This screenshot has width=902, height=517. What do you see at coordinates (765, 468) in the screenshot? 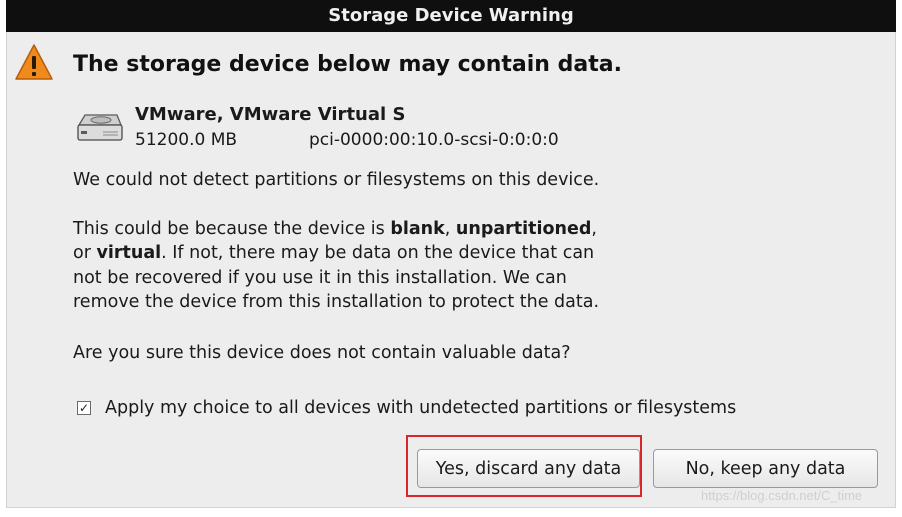
I see `keep-data-button: No, keep any data` at bounding box center [765, 468].